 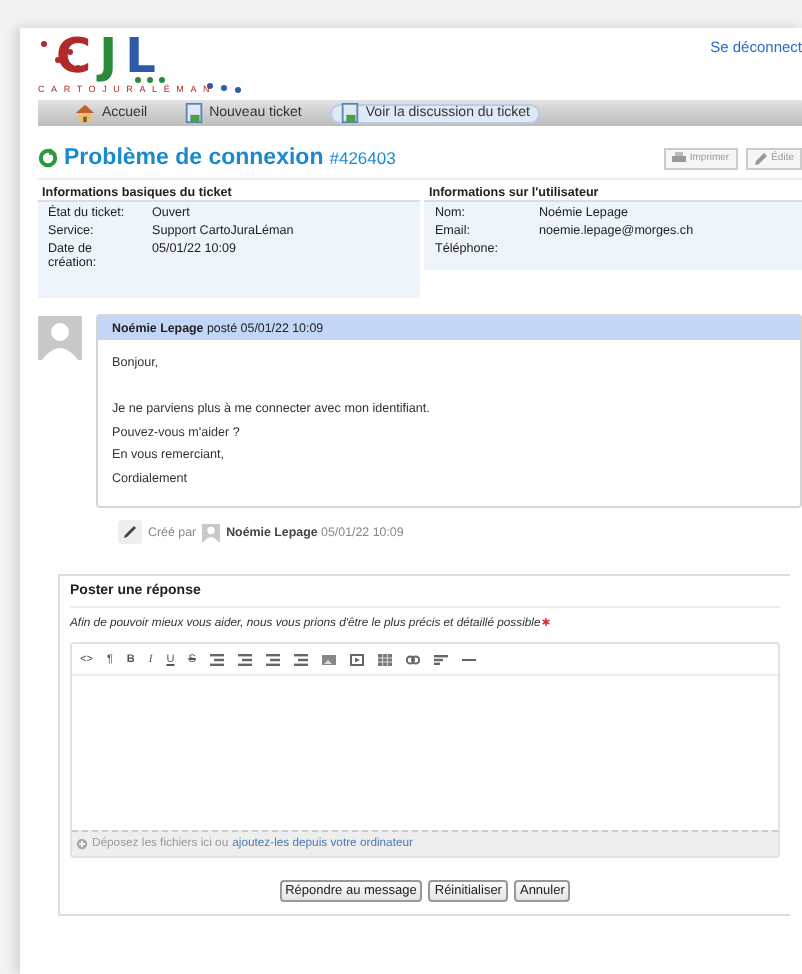 What do you see at coordinates (216, 659) in the screenshot?
I see `list-icon` at bounding box center [216, 659].